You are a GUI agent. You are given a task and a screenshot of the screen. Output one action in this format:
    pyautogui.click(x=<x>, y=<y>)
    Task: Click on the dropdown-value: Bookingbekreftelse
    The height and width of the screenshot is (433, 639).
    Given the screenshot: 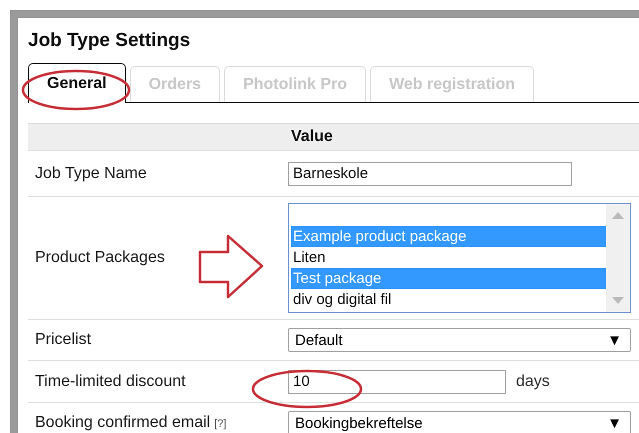 What is the action you would take?
    pyautogui.click(x=359, y=423)
    